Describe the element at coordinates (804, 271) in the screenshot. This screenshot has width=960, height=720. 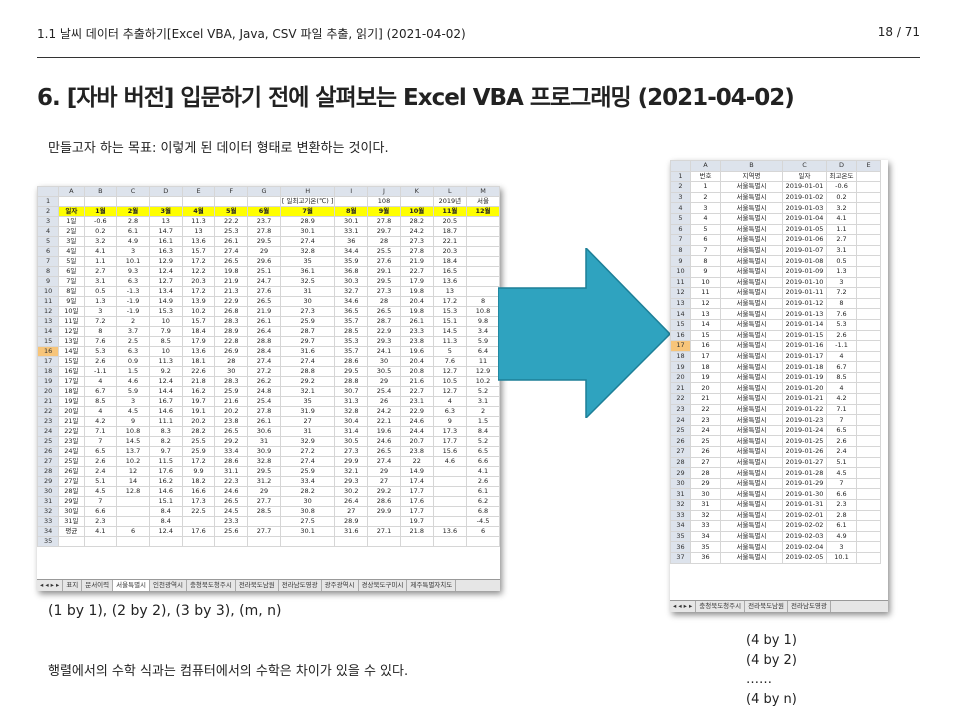
I see `sheet-cell: 2019-01-09` at that location.